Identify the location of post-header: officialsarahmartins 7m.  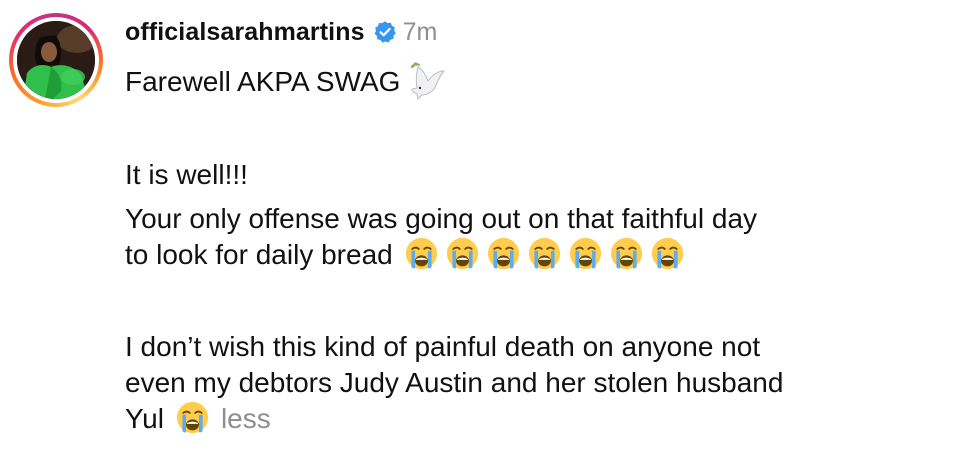
(535, 32).